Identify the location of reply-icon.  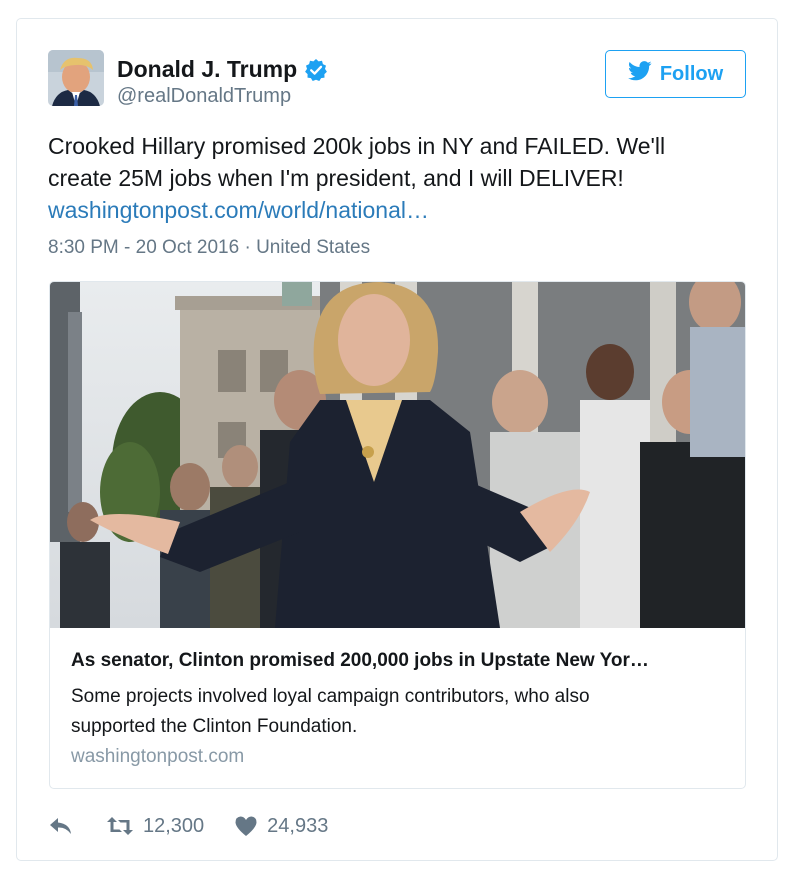
(61, 826).